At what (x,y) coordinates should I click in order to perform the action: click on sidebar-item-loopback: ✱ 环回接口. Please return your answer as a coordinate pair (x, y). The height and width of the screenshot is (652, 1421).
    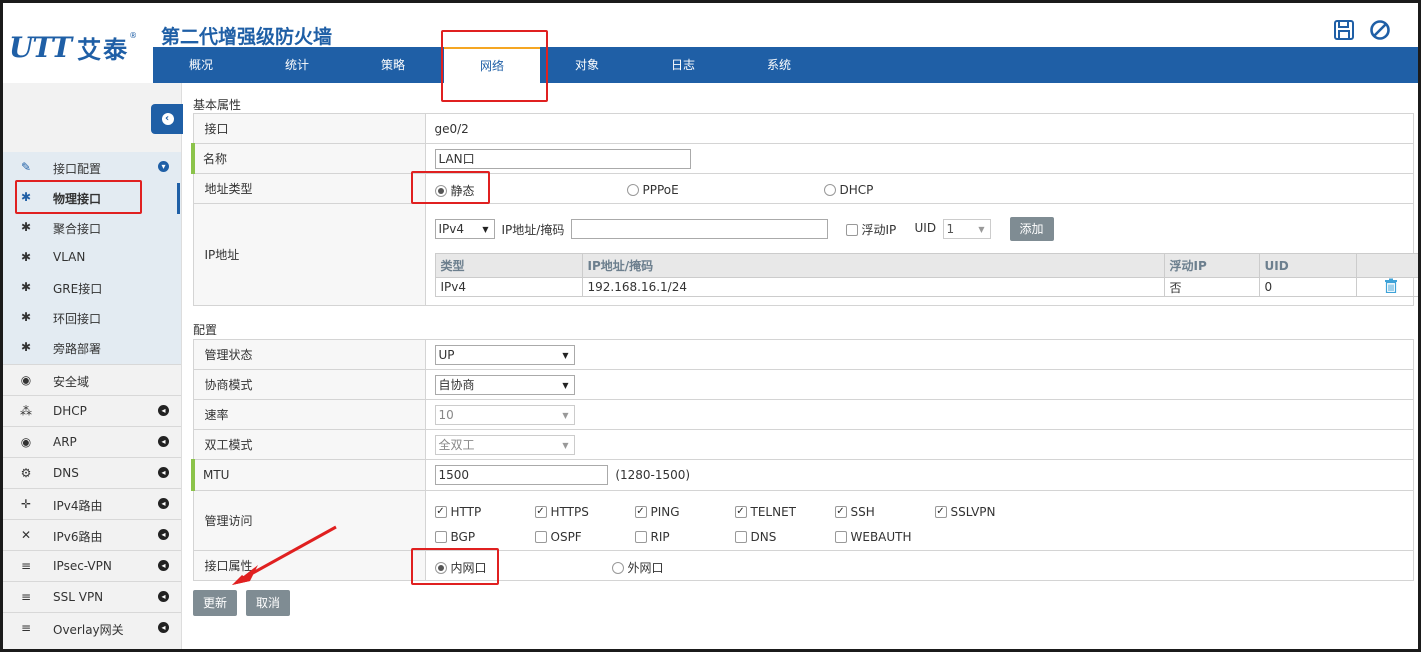
    Looking at the image, I should click on (92, 317).